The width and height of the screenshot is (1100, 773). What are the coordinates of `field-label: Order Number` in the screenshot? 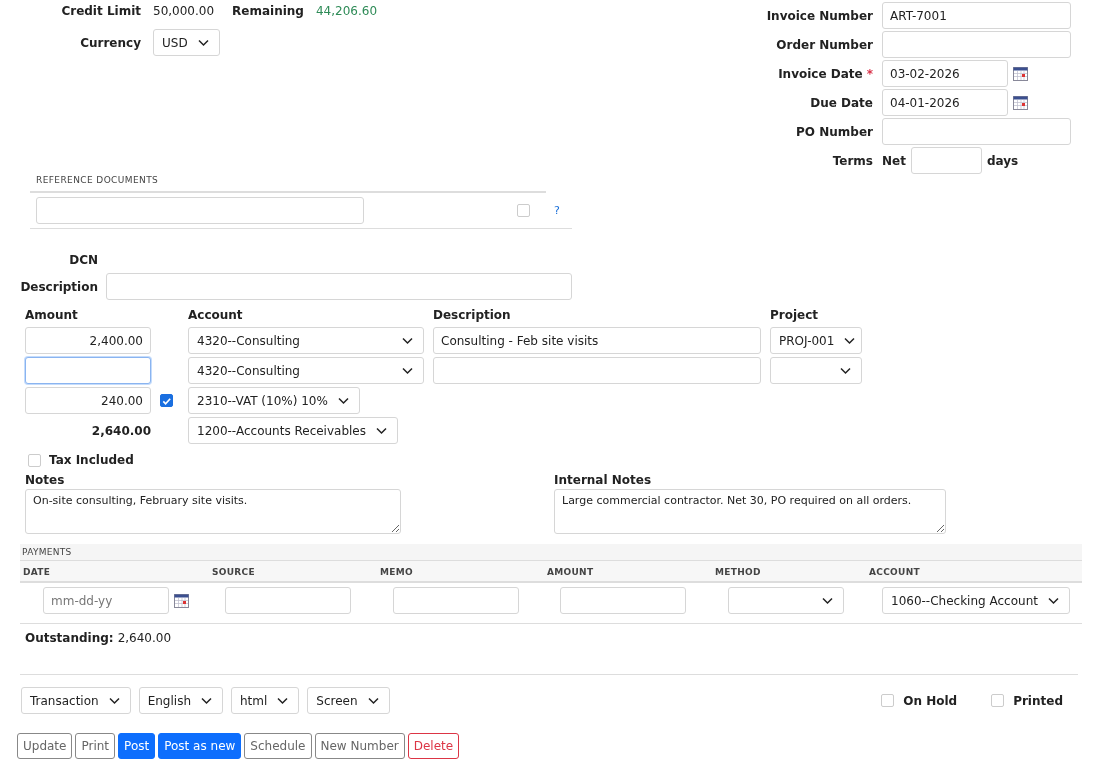 It's located at (824, 44).